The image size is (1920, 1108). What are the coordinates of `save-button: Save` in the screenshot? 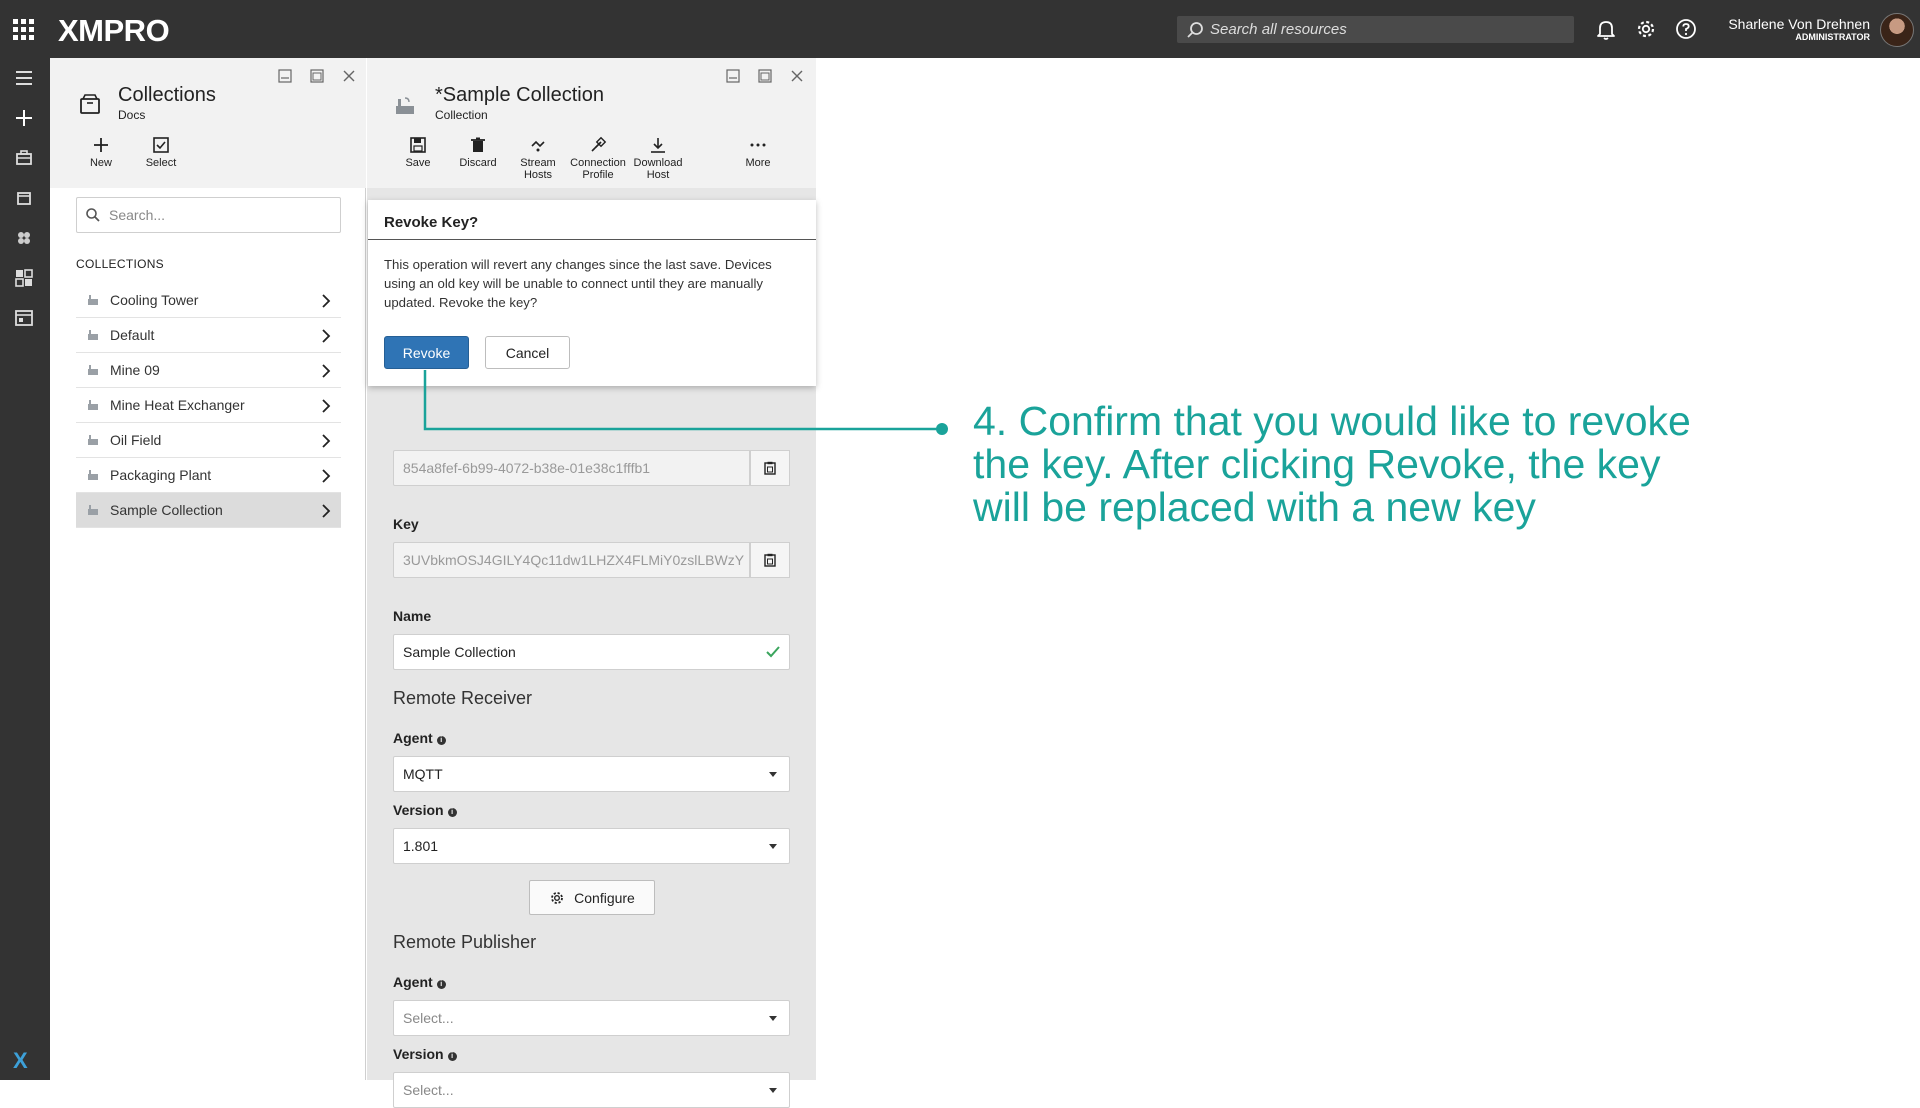 It's located at (418, 152).